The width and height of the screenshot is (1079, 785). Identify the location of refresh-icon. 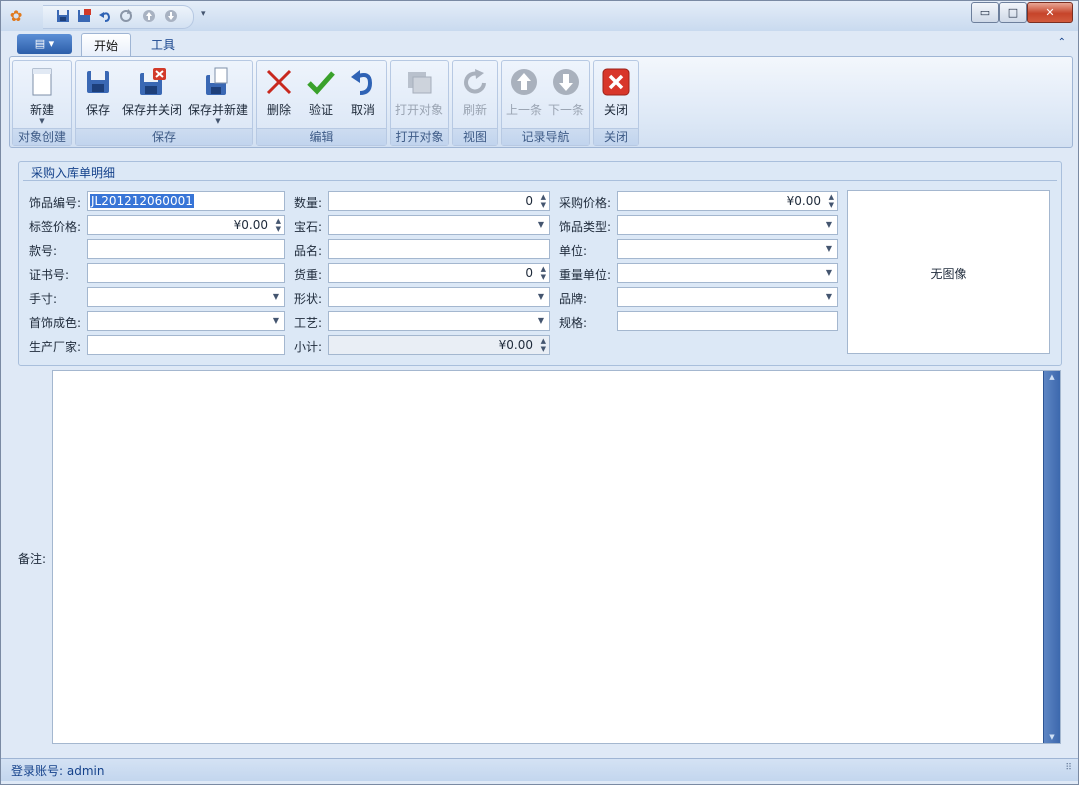
(475, 81).